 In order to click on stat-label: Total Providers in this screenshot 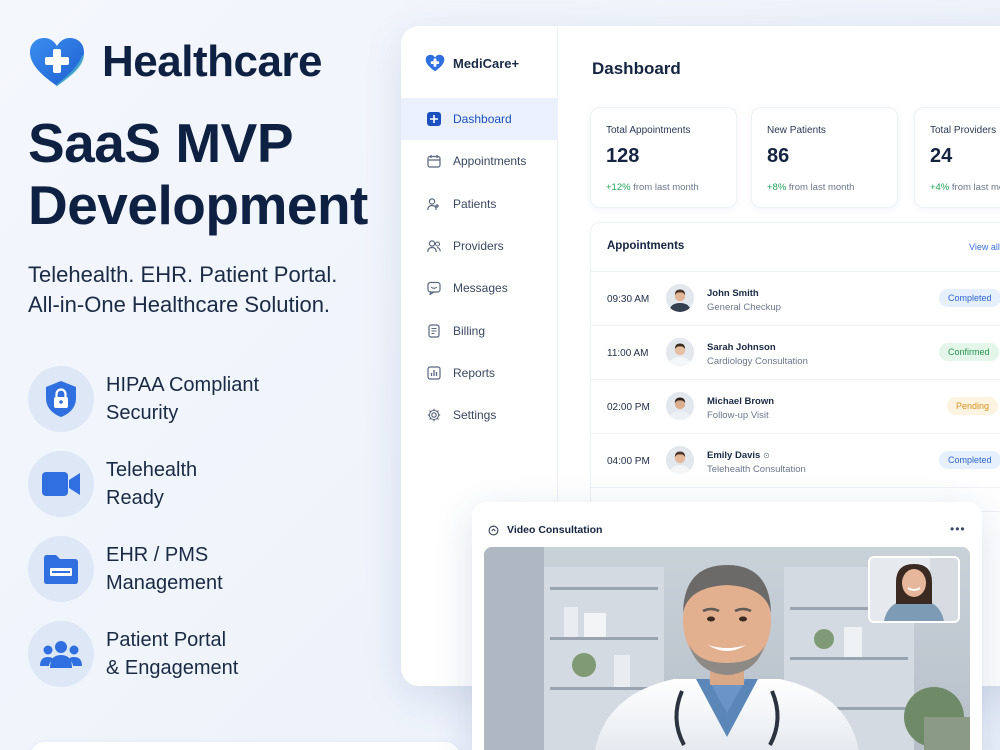, I will do `click(963, 130)`.